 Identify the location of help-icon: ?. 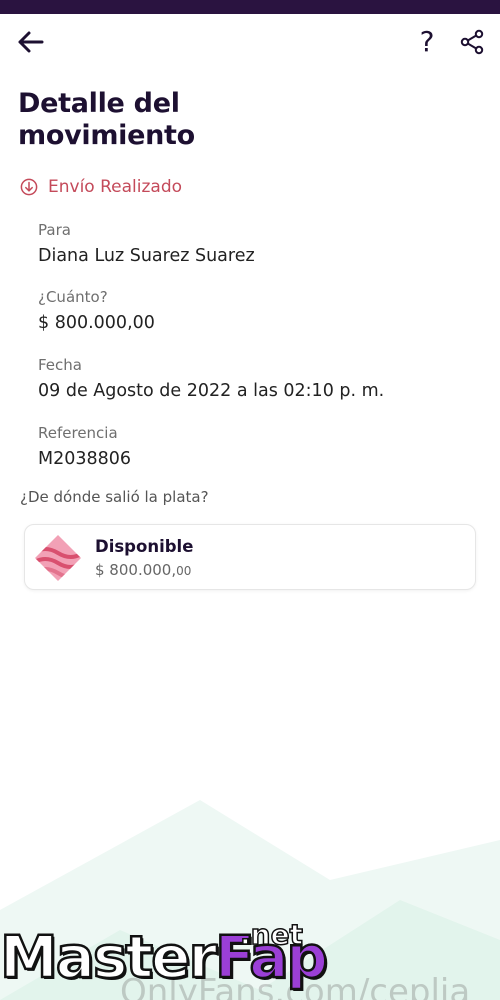
(427, 41).